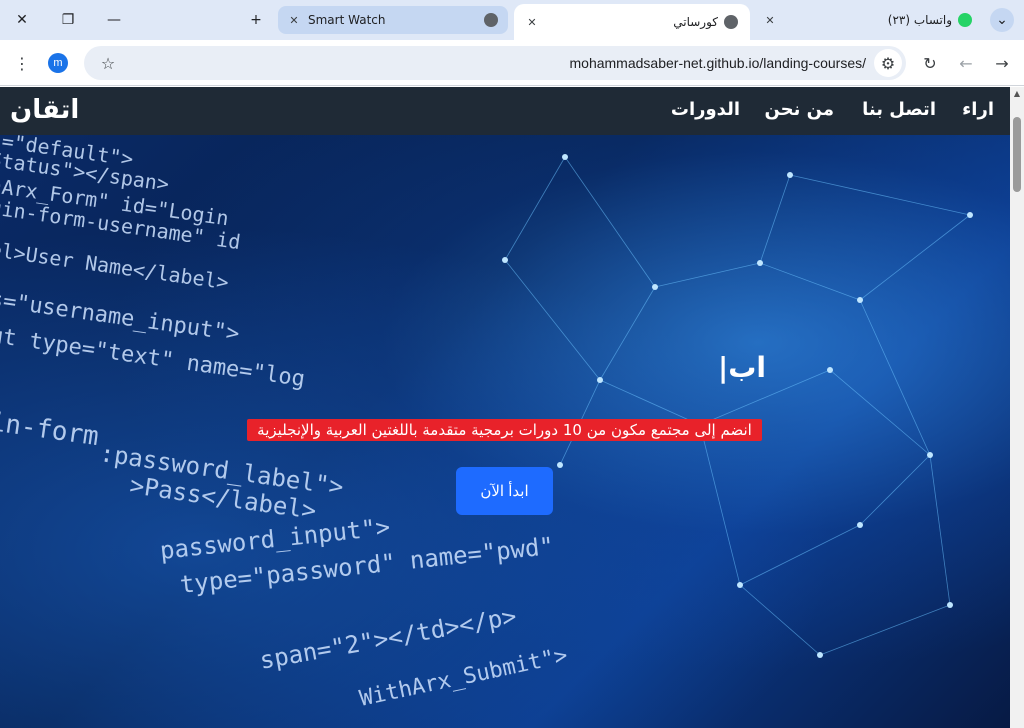  What do you see at coordinates (742, 367) in the screenshot?
I see `hero-title: اب|` at bounding box center [742, 367].